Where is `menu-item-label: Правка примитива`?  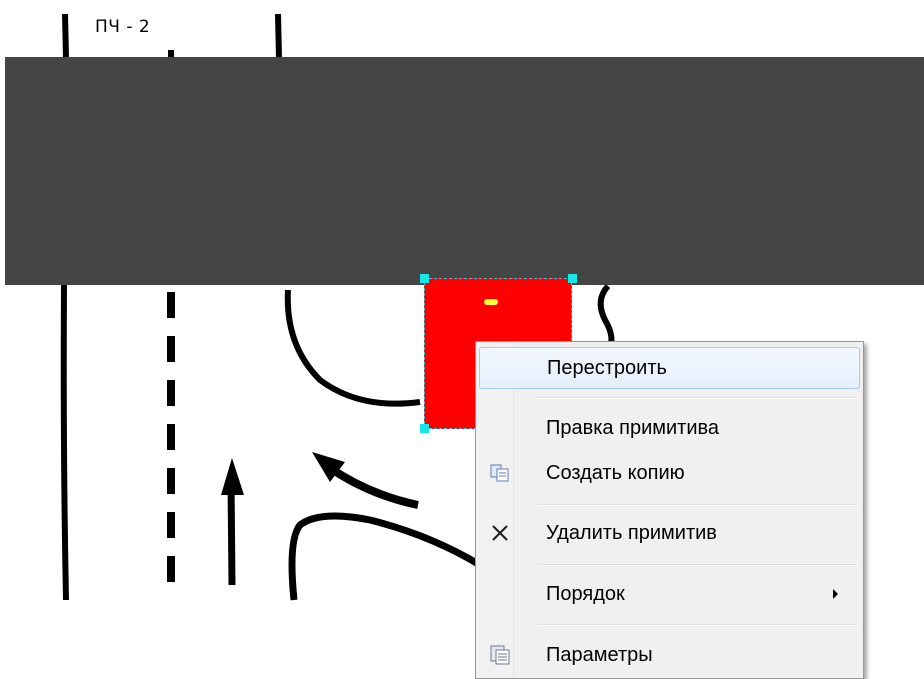 menu-item-label: Правка примитива is located at coordinates (633, 427).